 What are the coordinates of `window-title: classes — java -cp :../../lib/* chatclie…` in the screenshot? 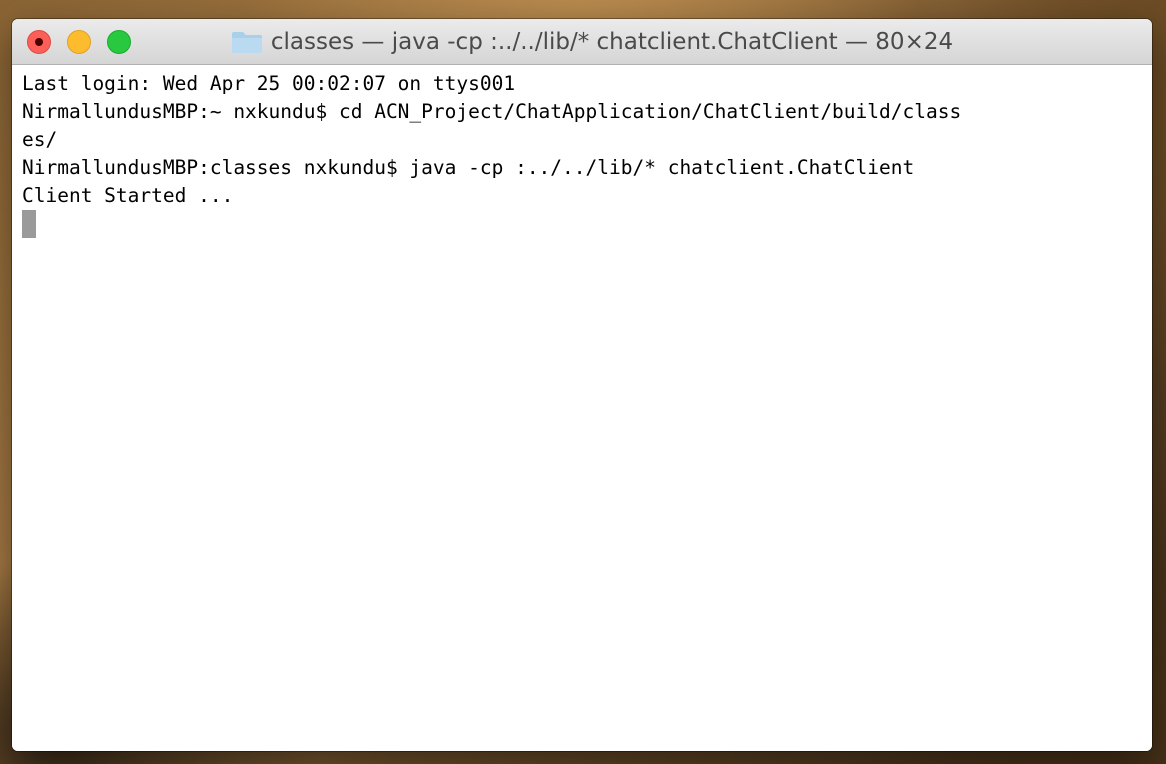 It's located at (612, 42).